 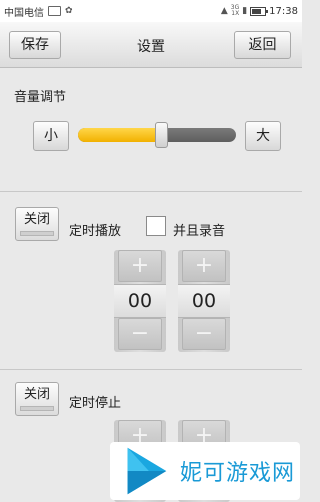 I want to click on timed-stop-toggle: 关闭, so click(x=37, y=399).